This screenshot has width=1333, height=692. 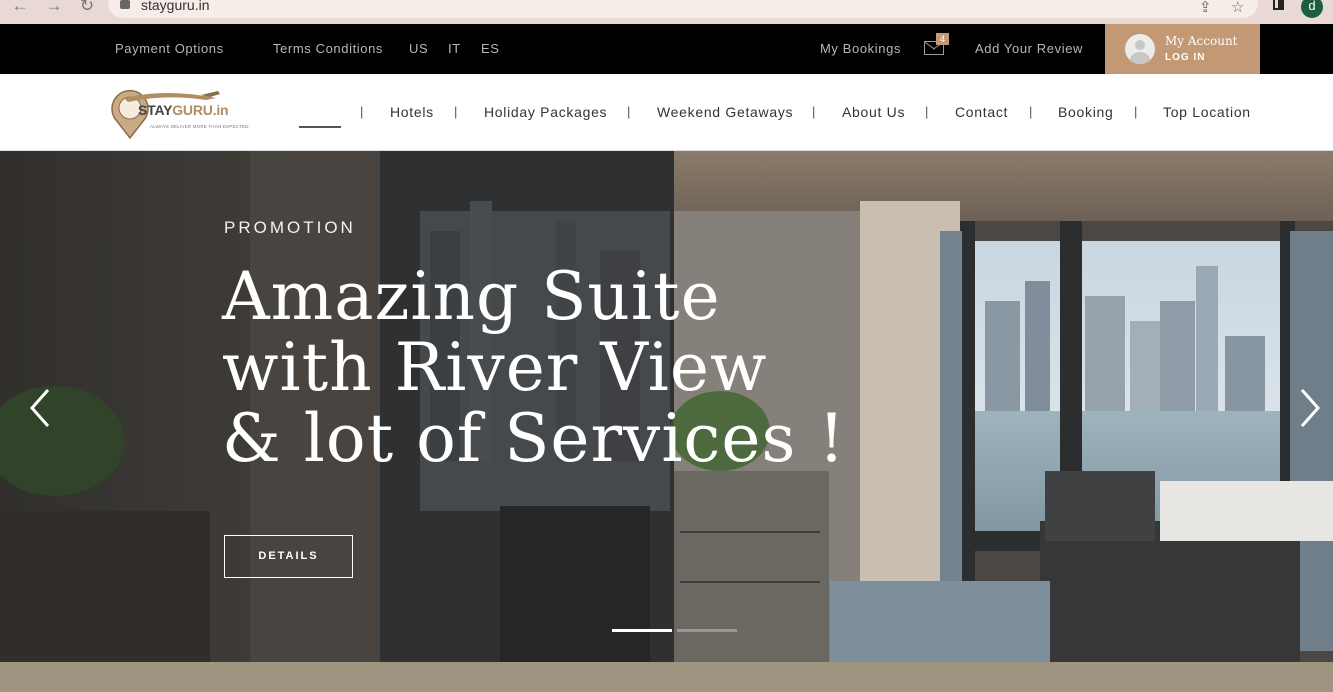 What do you see at coordinates (1086, 112) in the screenshot?
I see `nav-item-booking: Booking` at bounding box center [1086, 112].